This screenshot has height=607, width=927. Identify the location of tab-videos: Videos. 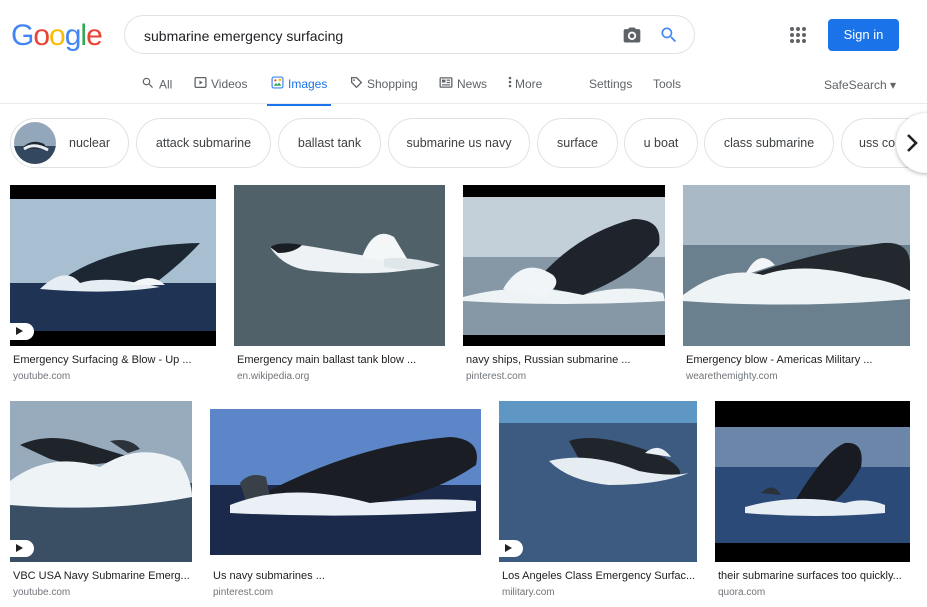
(220, 90).